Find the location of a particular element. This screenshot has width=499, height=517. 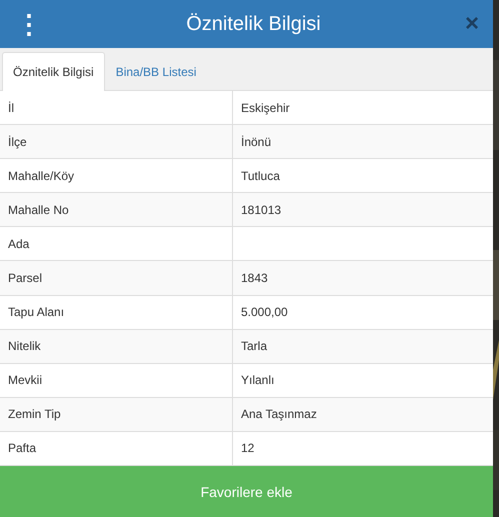

table-cell: Tutluca is located at coordinates (260, 175).